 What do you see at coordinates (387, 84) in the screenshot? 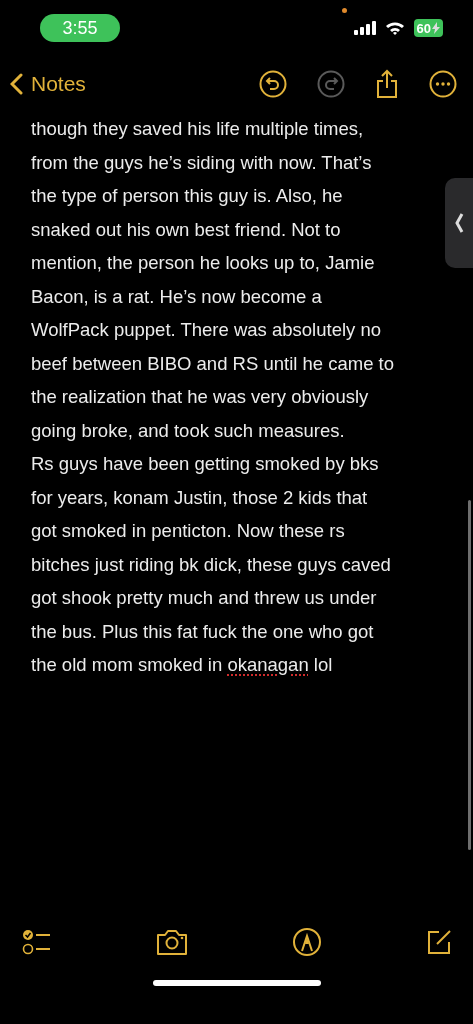
I see `share-button` at bounding box center [387, 84].